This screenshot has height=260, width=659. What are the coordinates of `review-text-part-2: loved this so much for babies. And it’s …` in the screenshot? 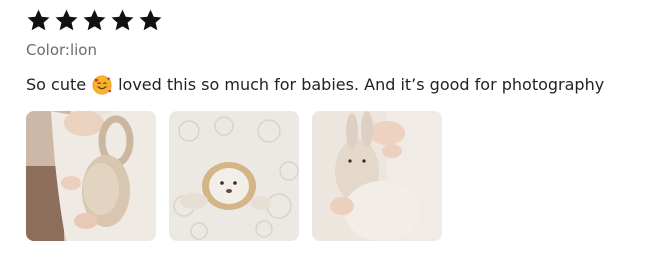 It's located at (361, 84).